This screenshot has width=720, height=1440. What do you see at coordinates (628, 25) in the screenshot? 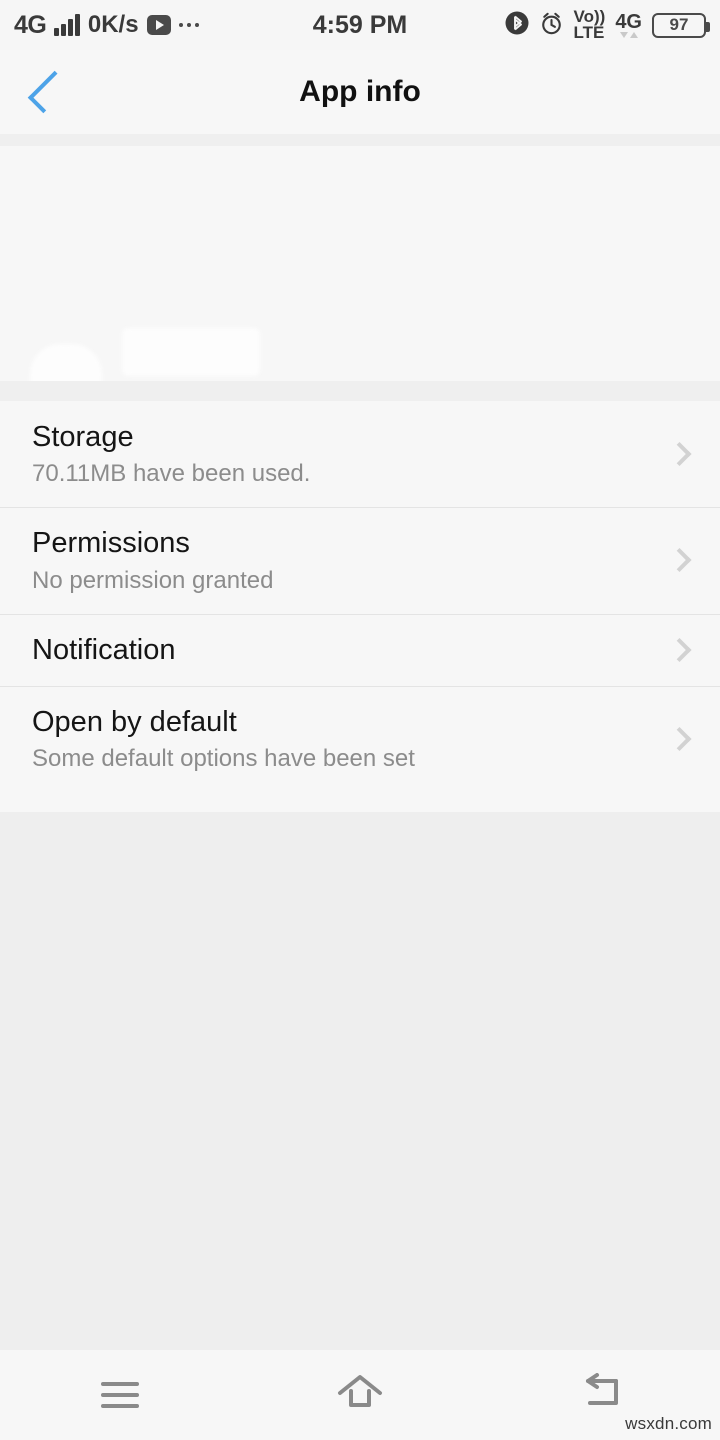
I see `sim-network-indicator: 4G` at bounding box center [628, 25].